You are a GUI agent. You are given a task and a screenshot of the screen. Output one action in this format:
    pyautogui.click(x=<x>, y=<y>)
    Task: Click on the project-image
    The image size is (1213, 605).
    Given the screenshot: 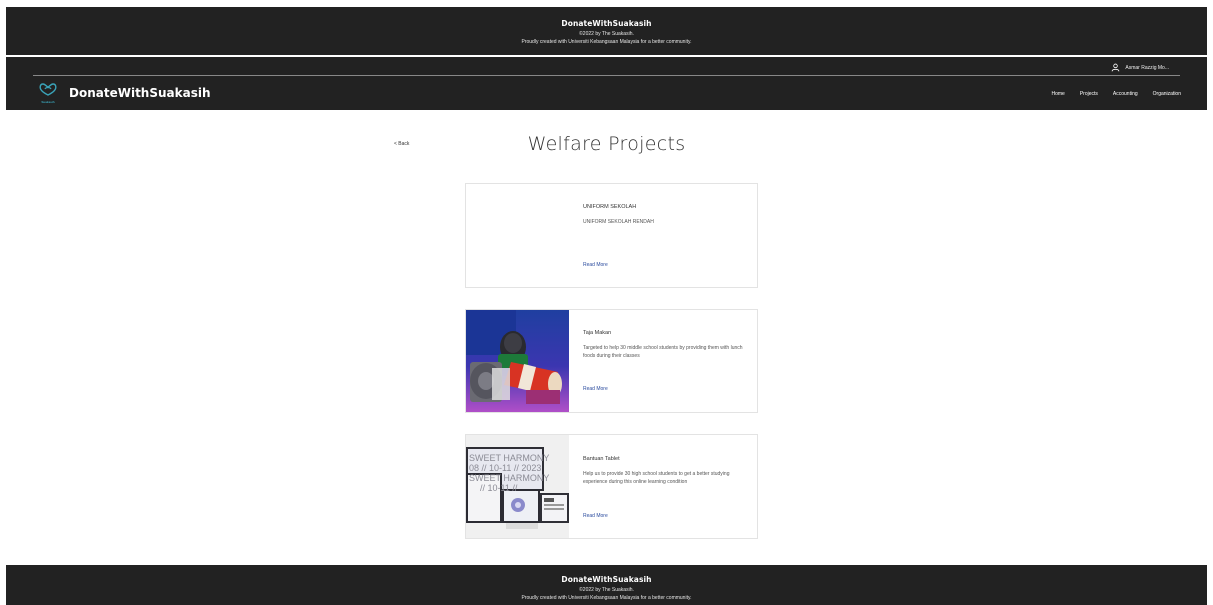 What is the action you would take?
    pyautogui.click(x=517, y=361)
    